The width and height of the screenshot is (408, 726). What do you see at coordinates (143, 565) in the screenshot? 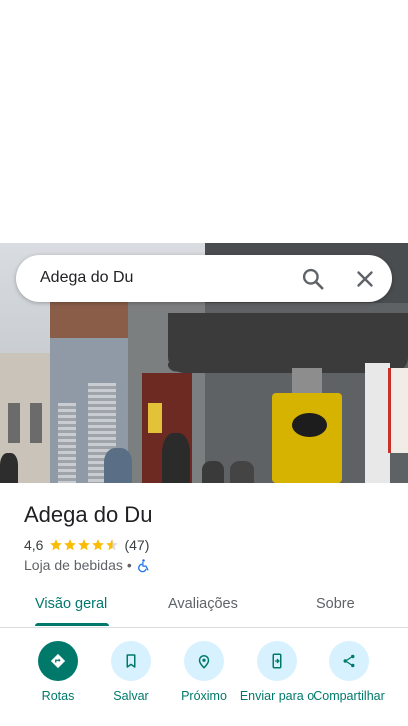
I see `wheelchair-accessible-icon` at bounding box center [143, 565].